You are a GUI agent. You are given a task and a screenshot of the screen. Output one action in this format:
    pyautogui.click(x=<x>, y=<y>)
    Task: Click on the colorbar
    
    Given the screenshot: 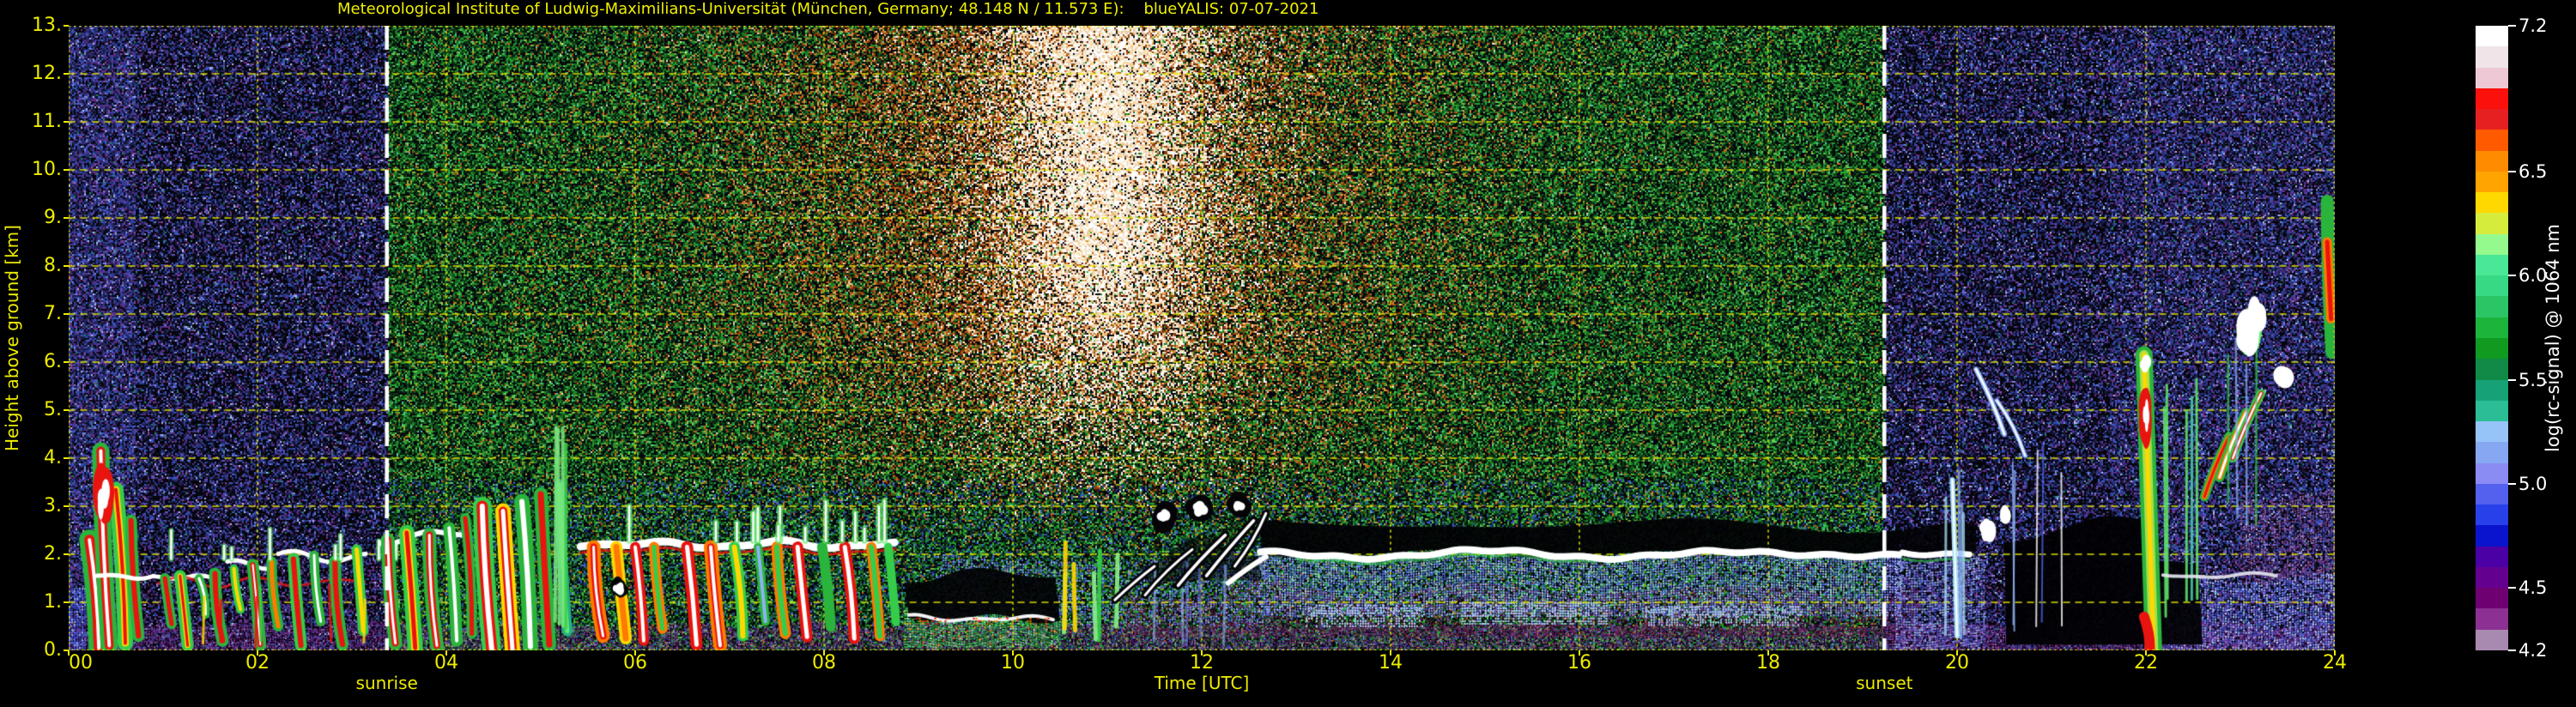 What is the action you would take?
    pyautogui.click(x=2492, y=338)
    